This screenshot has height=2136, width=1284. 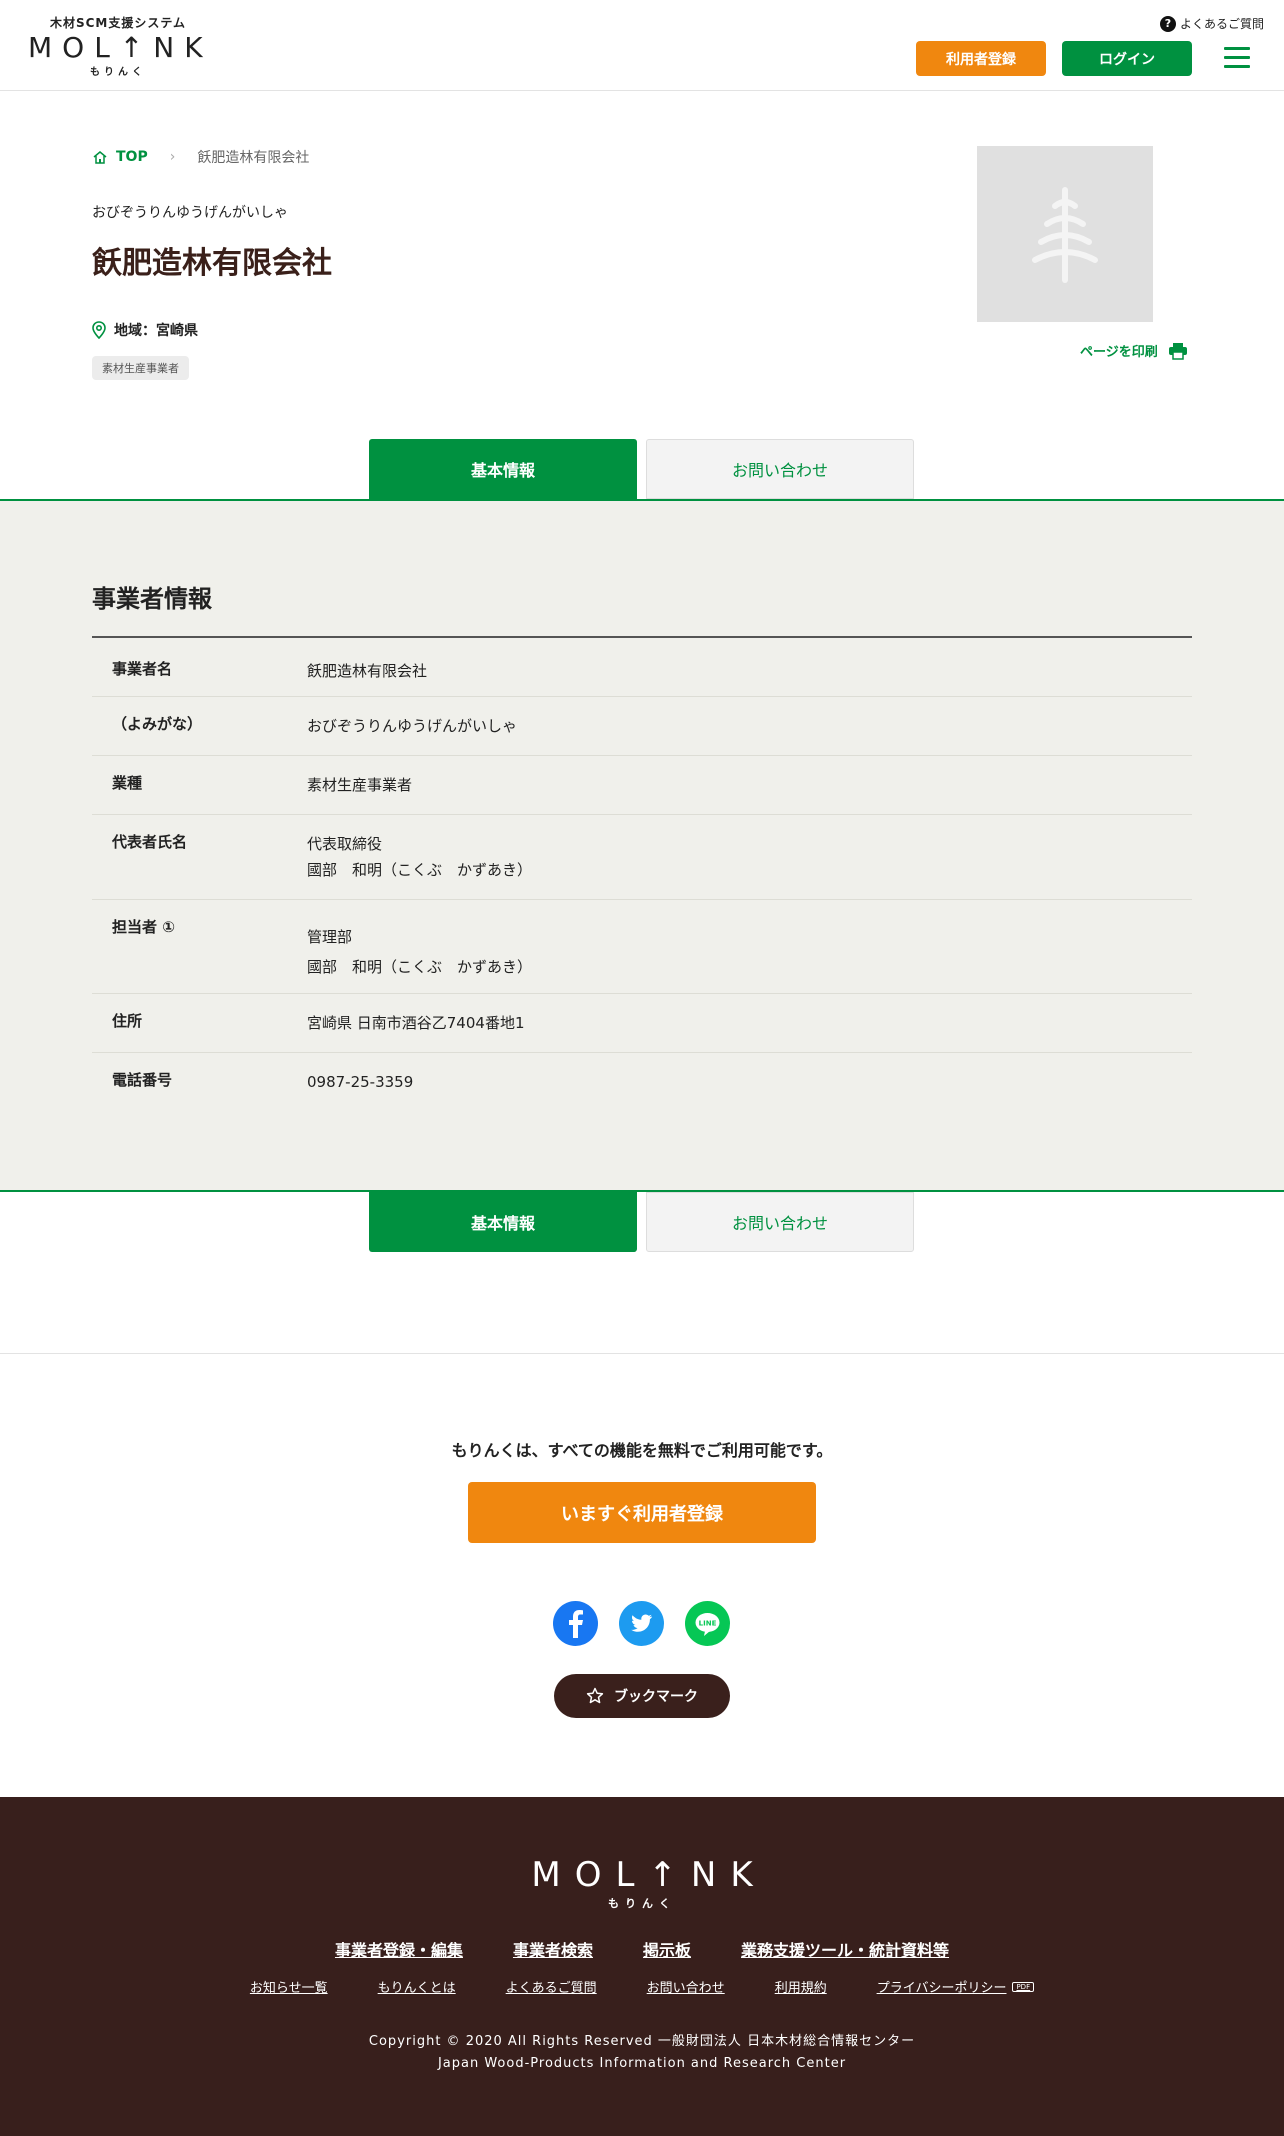 I want to click on row-value: 素材生産事業者, so click(x=749, y=793).